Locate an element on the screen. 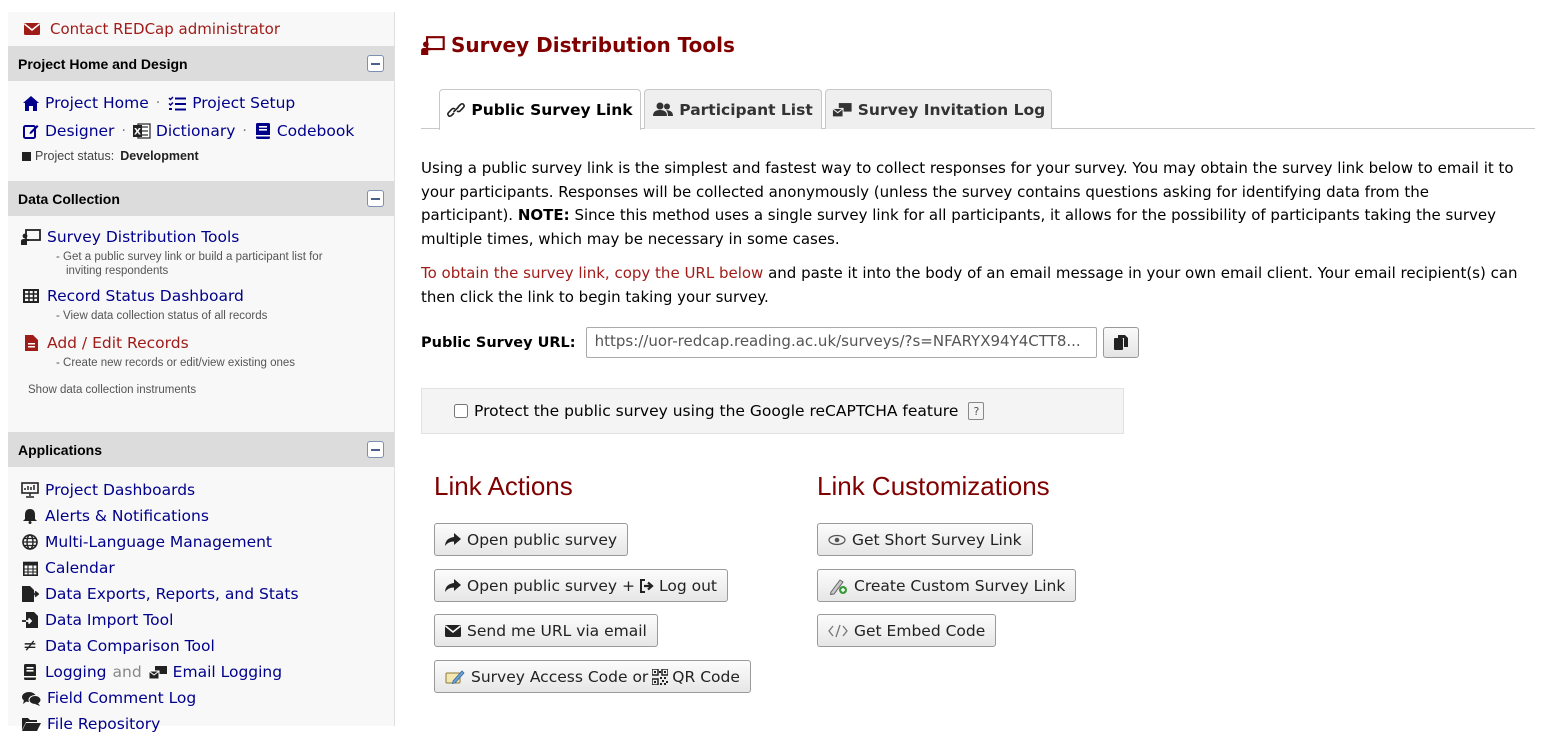 The image size is (1564, 737). button-label: Open public survey + is located at coordinates (551, 585).